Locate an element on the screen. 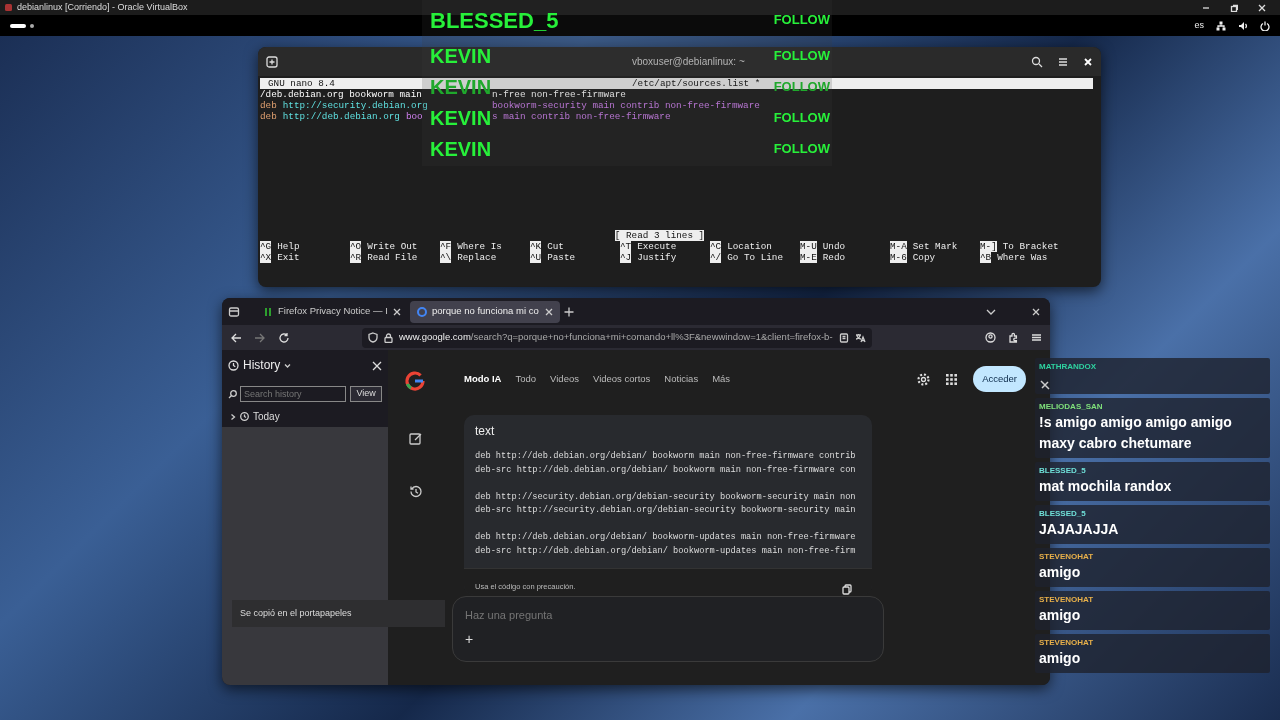 The width and height of the screenshot is (1280, 720). editor-version: GNU nano 8.4 is located at coordinates (301, 83).